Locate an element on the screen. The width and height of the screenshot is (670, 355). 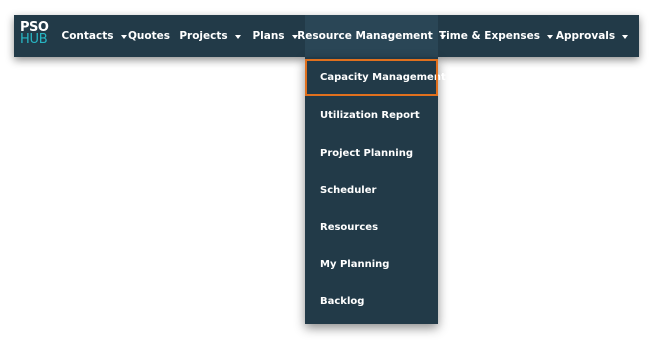
dropdown-item-utilization-report: Utilization Report is located at coordinates (371, 115).